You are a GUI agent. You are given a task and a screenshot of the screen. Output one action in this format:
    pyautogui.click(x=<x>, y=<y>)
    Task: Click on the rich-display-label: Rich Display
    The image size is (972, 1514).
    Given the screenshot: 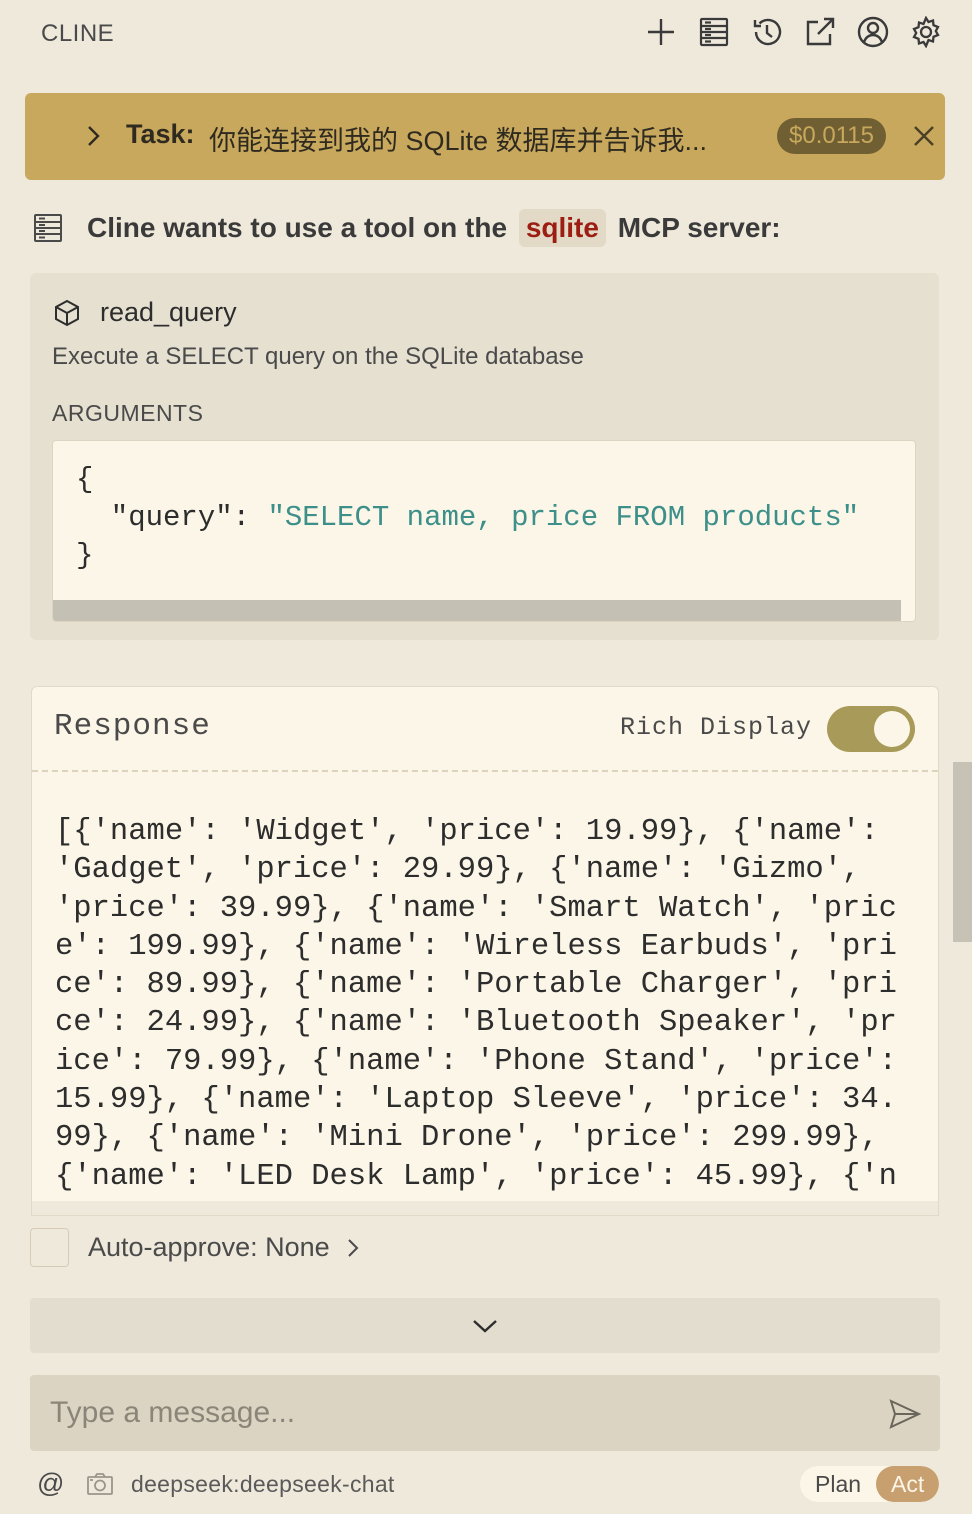 What is the action you would take?
    pyautogui.click(x=716, y=727)
    